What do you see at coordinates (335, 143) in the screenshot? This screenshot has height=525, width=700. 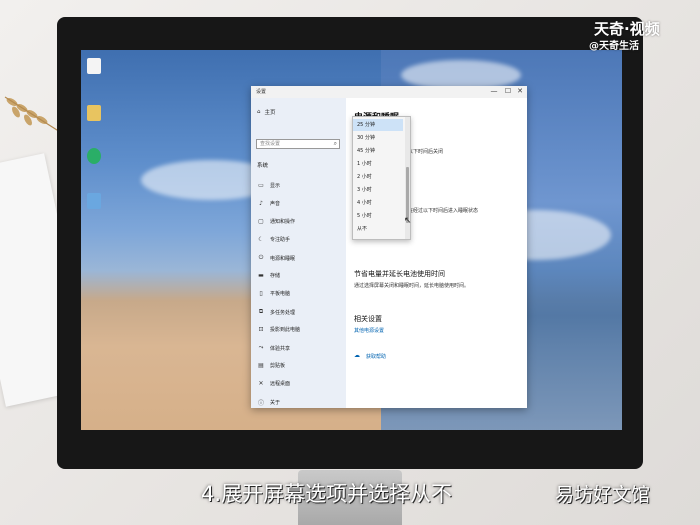 I see `search-icon: ⌕` at bounding box center [335, 143].